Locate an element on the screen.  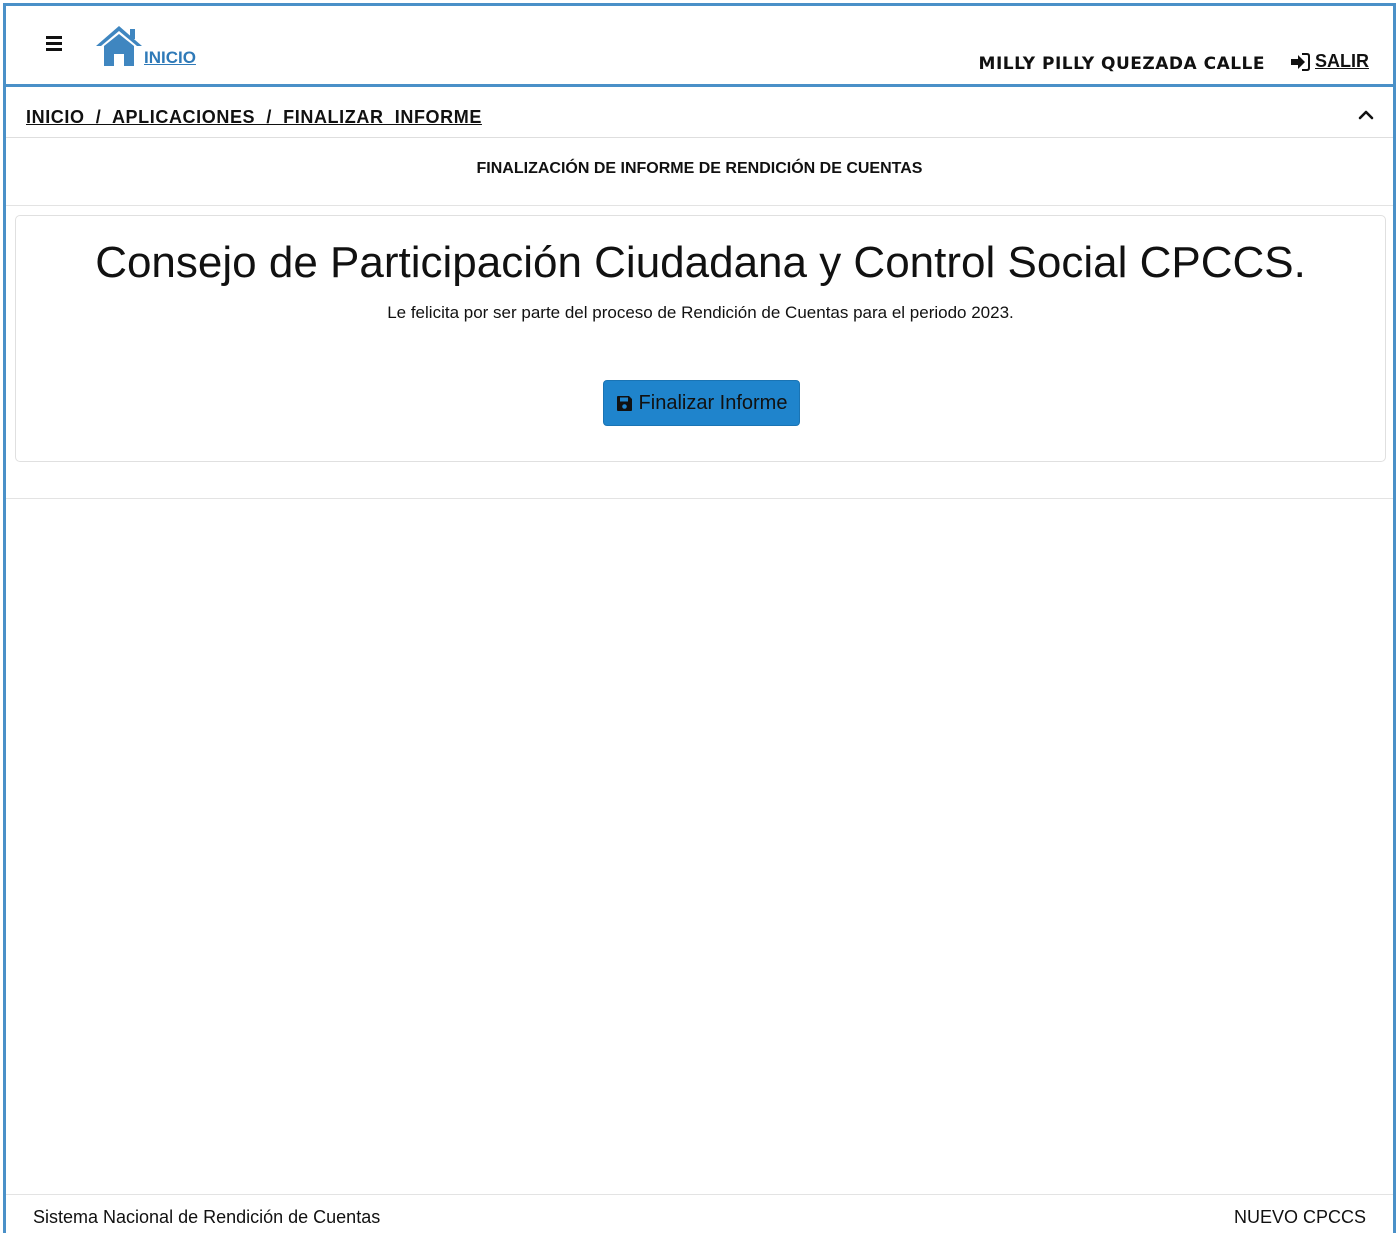
home-link-label: INICIO is located at coordinates (170, 57).